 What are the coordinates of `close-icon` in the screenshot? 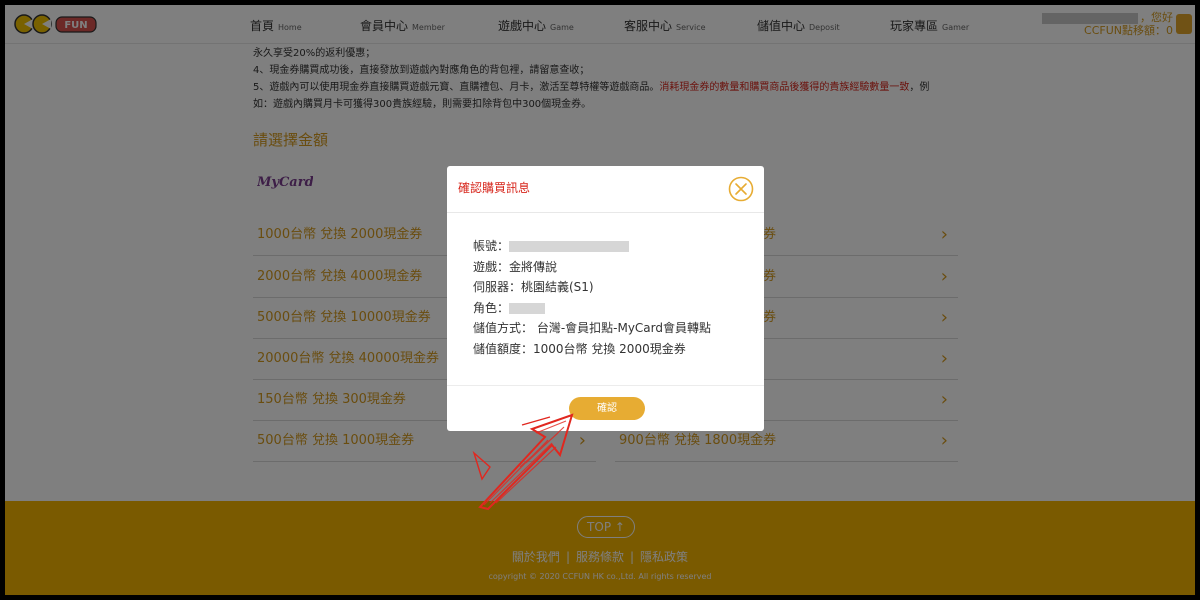 It's located at (741, 189).